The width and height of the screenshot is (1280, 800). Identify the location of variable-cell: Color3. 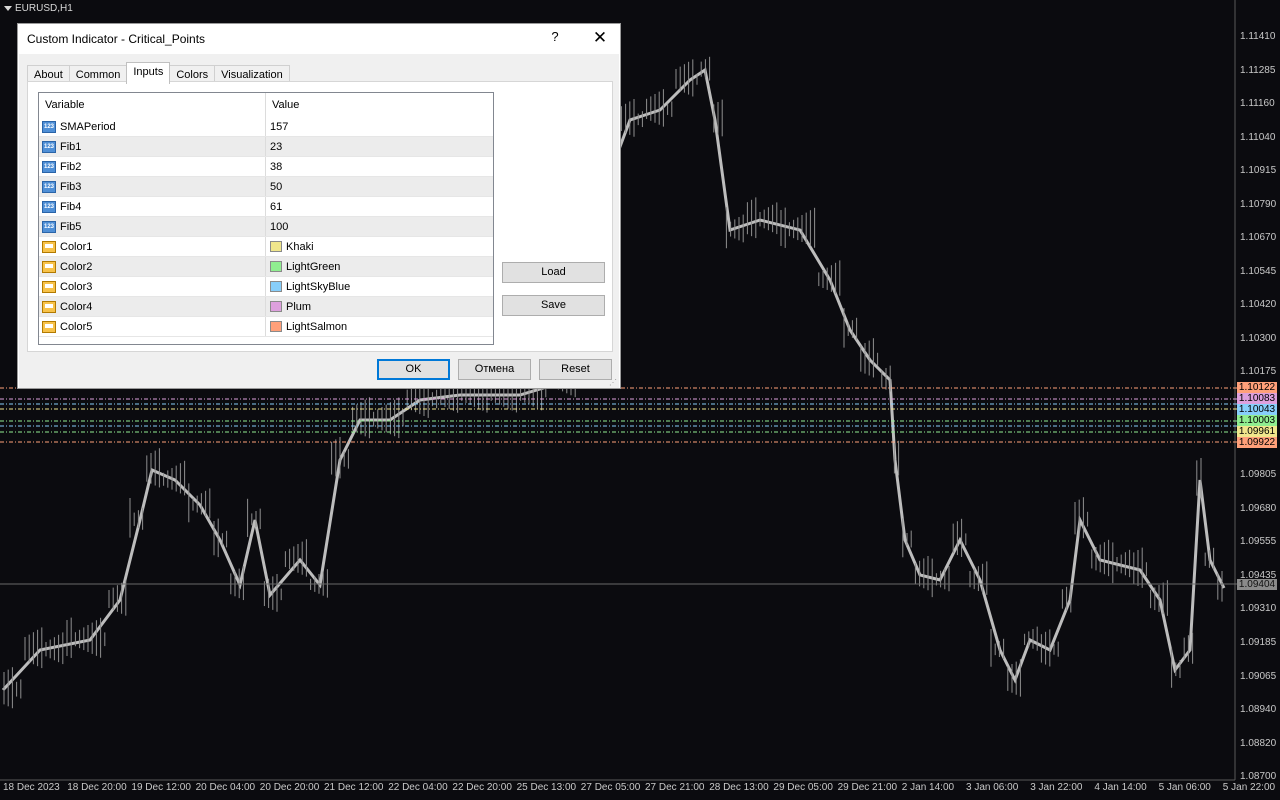
(152, 286).